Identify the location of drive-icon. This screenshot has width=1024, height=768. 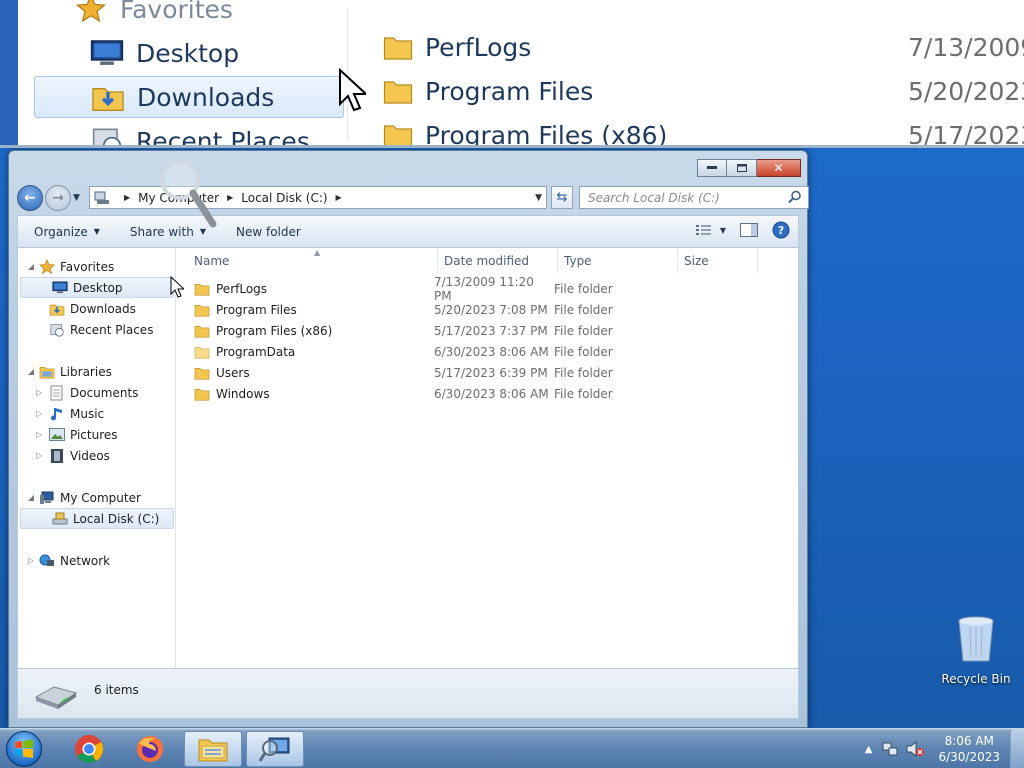
(60, 519).